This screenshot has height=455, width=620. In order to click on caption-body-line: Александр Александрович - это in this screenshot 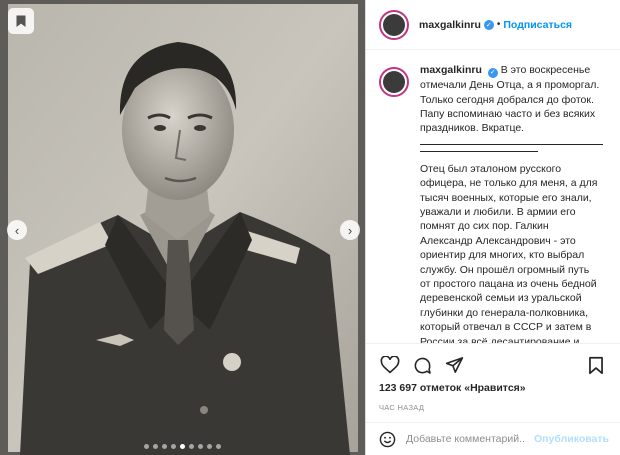, I will do `click(498, 240)`.